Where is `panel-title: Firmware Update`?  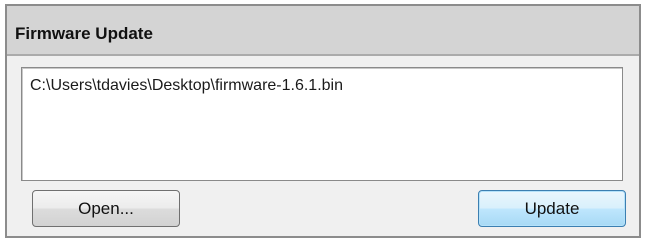 panel-title: Firmware Update is located at coordinates (84, 33).